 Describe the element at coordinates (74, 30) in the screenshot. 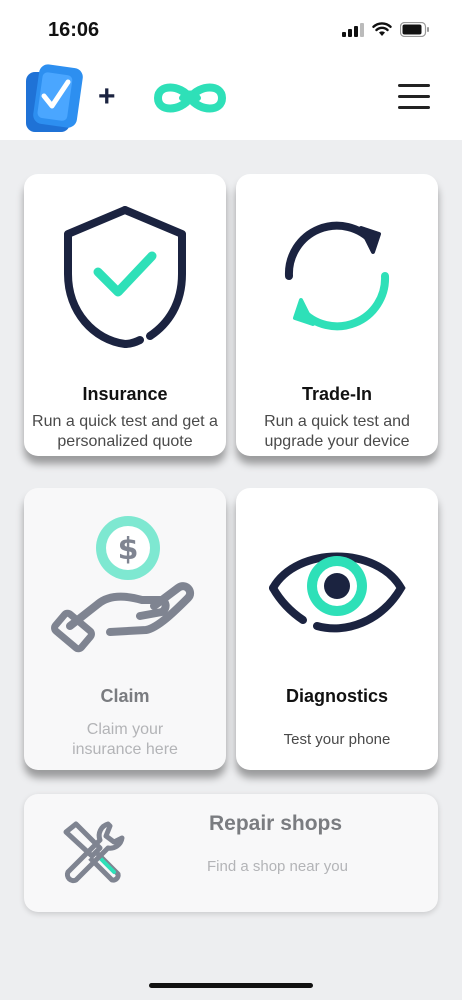

I see `status-time: 16:06` at that location.